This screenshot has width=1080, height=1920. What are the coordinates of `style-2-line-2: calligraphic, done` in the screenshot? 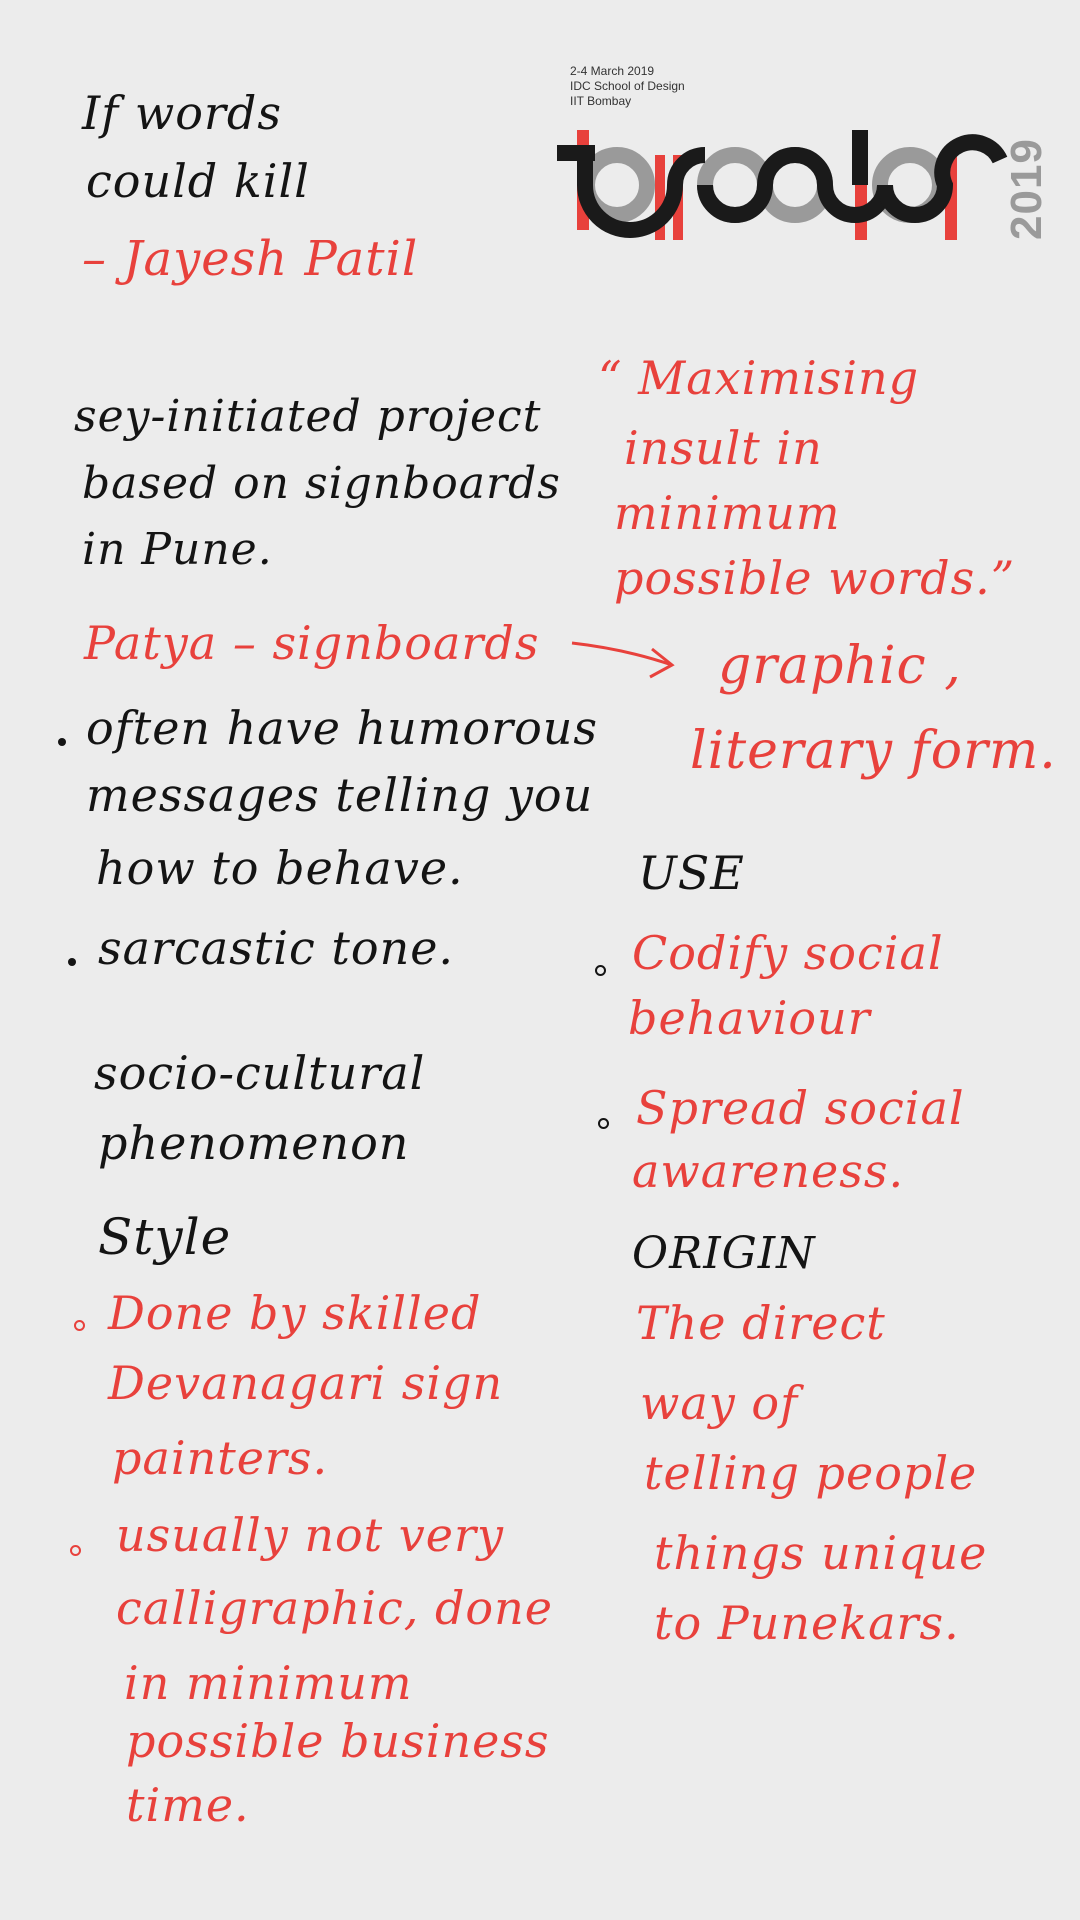 It's located at (334, 1608).